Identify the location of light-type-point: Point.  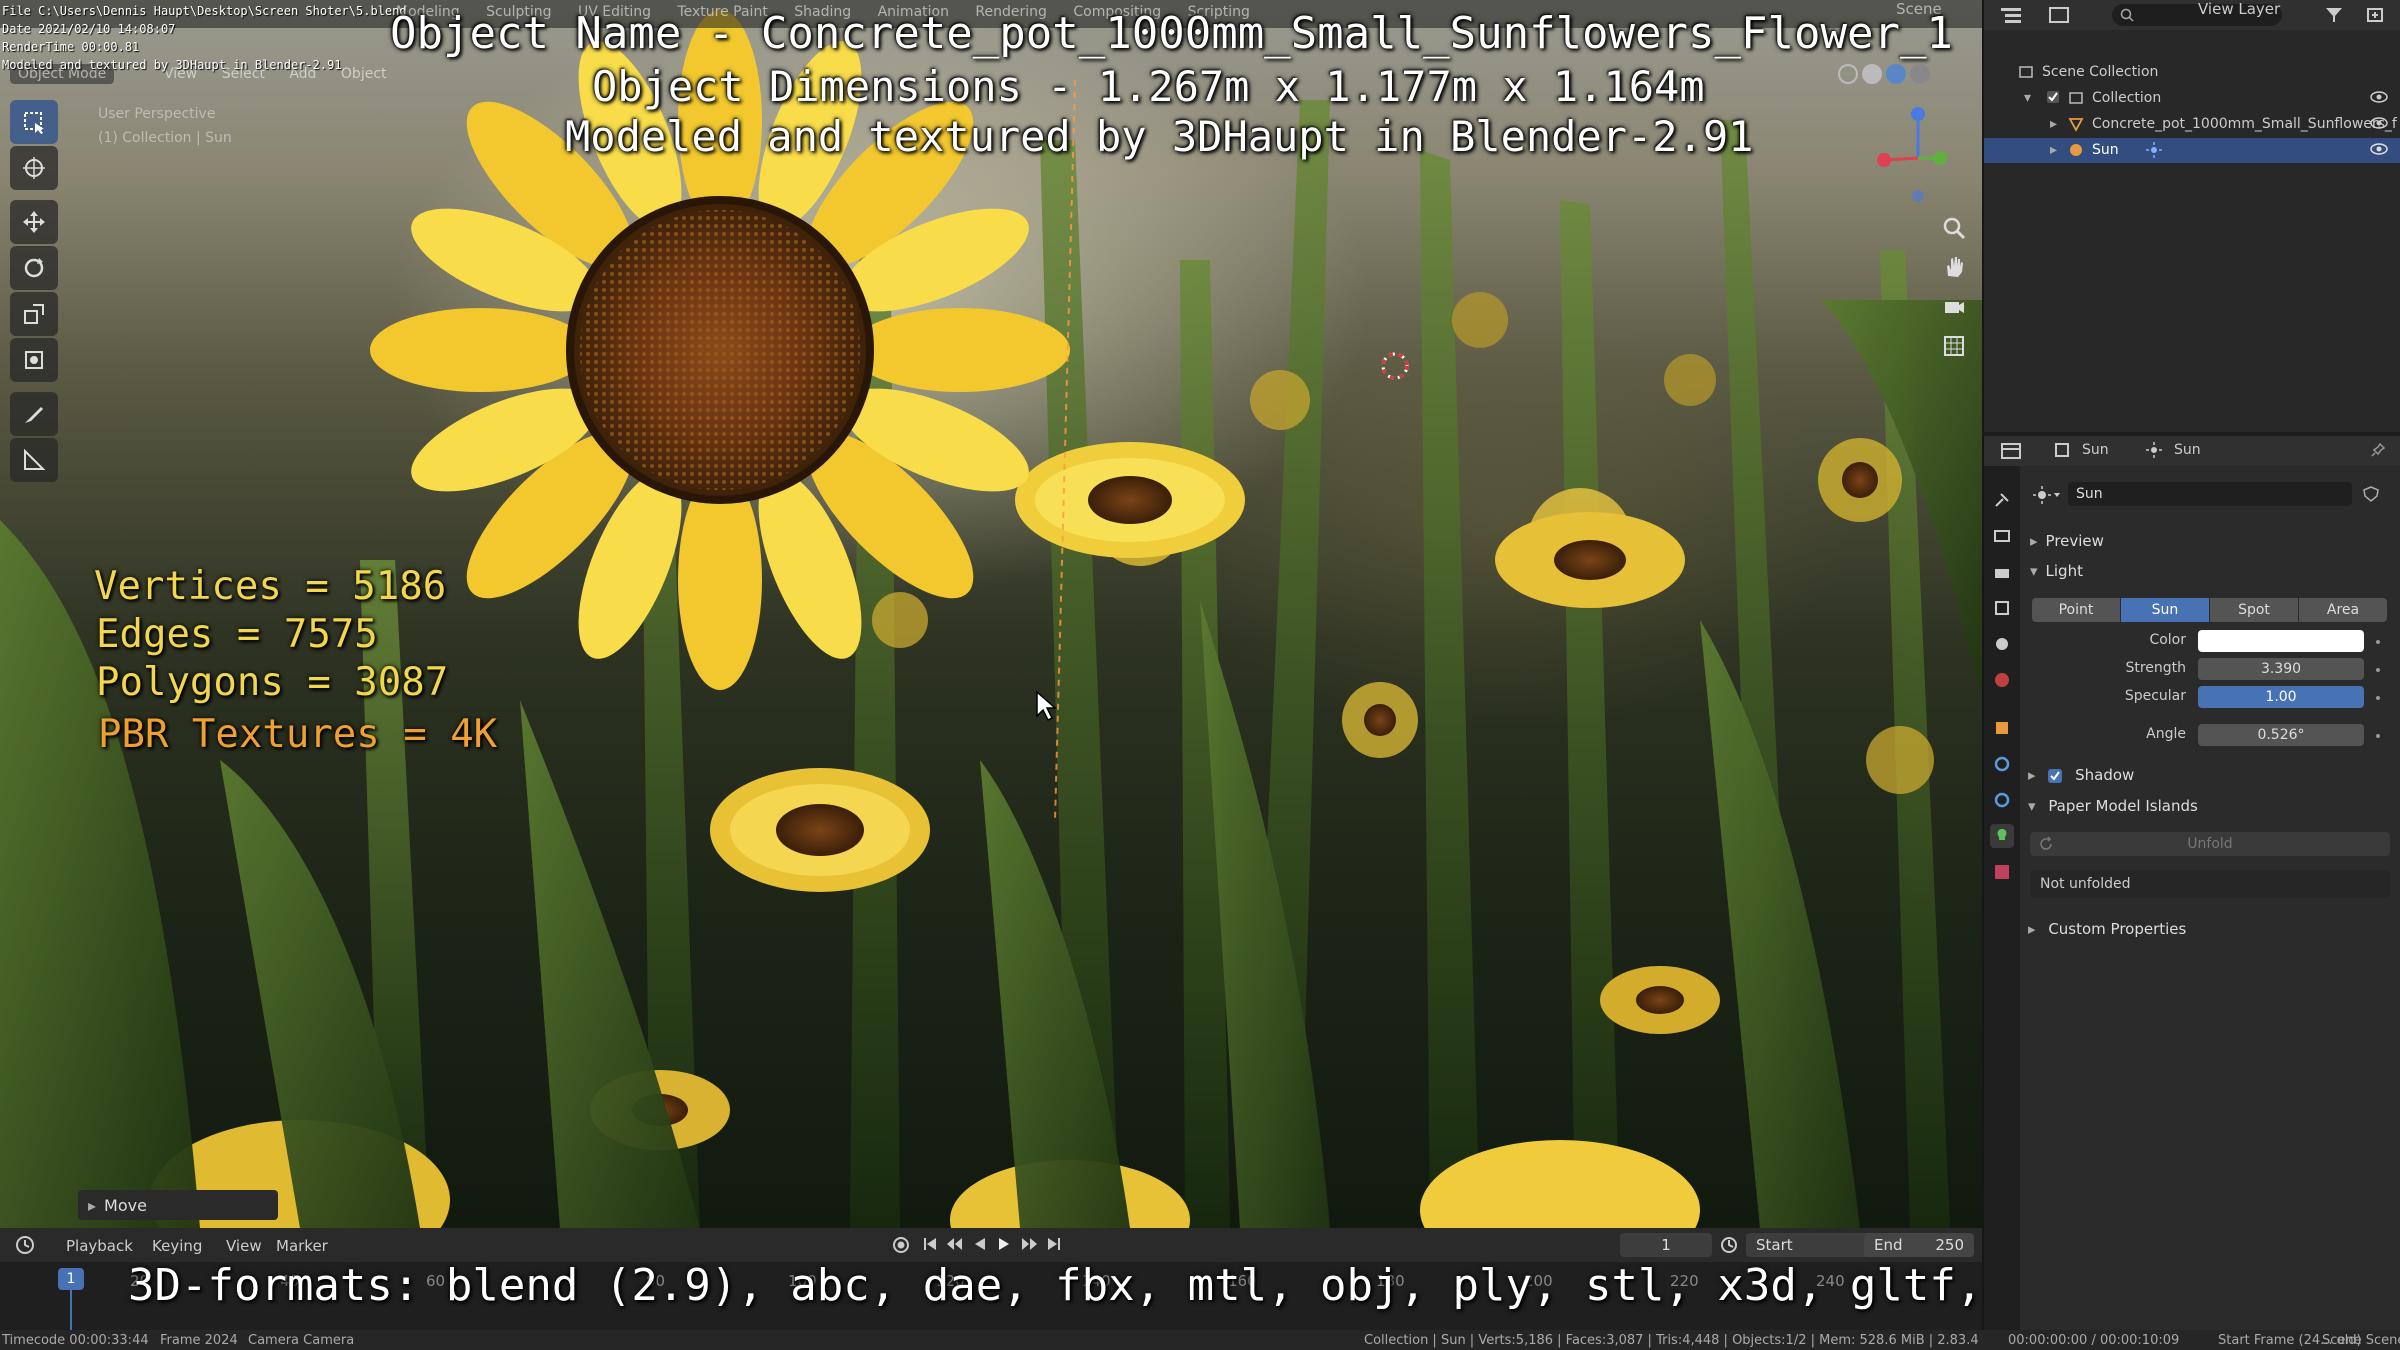
(2076, 610).